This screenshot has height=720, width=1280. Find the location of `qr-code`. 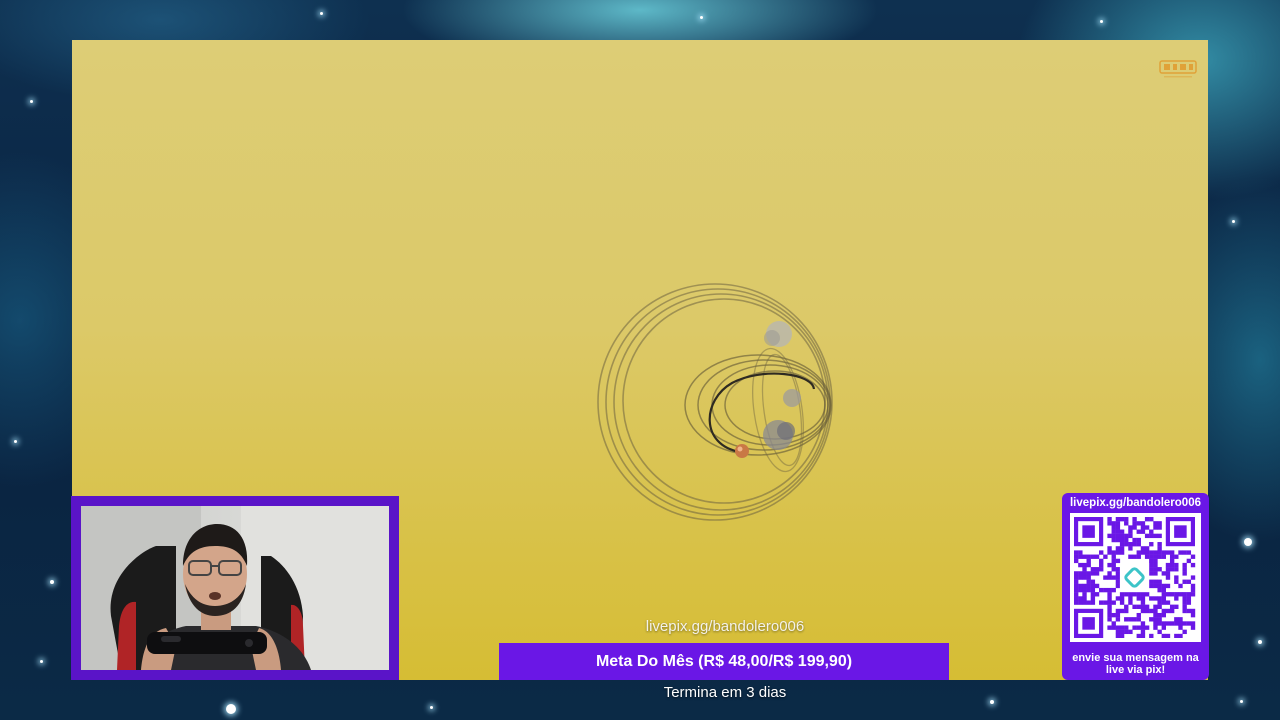

qr-code is located at coordinates (1135, 577).